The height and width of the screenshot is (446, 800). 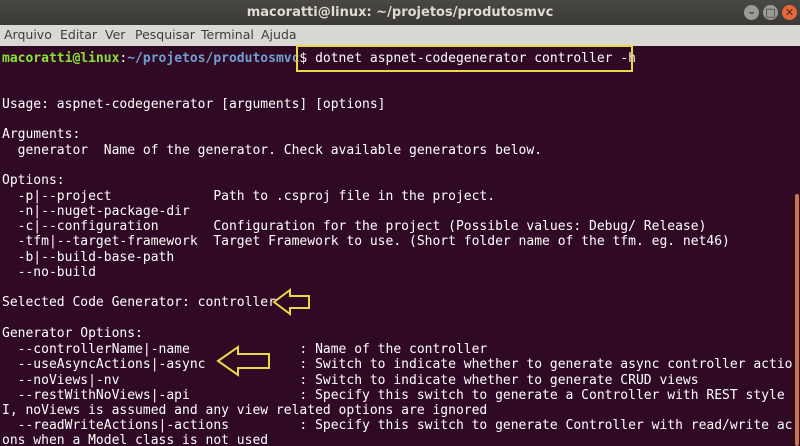 I want to click on arguments-heading: Arguments:, so click(x=41, y=134).